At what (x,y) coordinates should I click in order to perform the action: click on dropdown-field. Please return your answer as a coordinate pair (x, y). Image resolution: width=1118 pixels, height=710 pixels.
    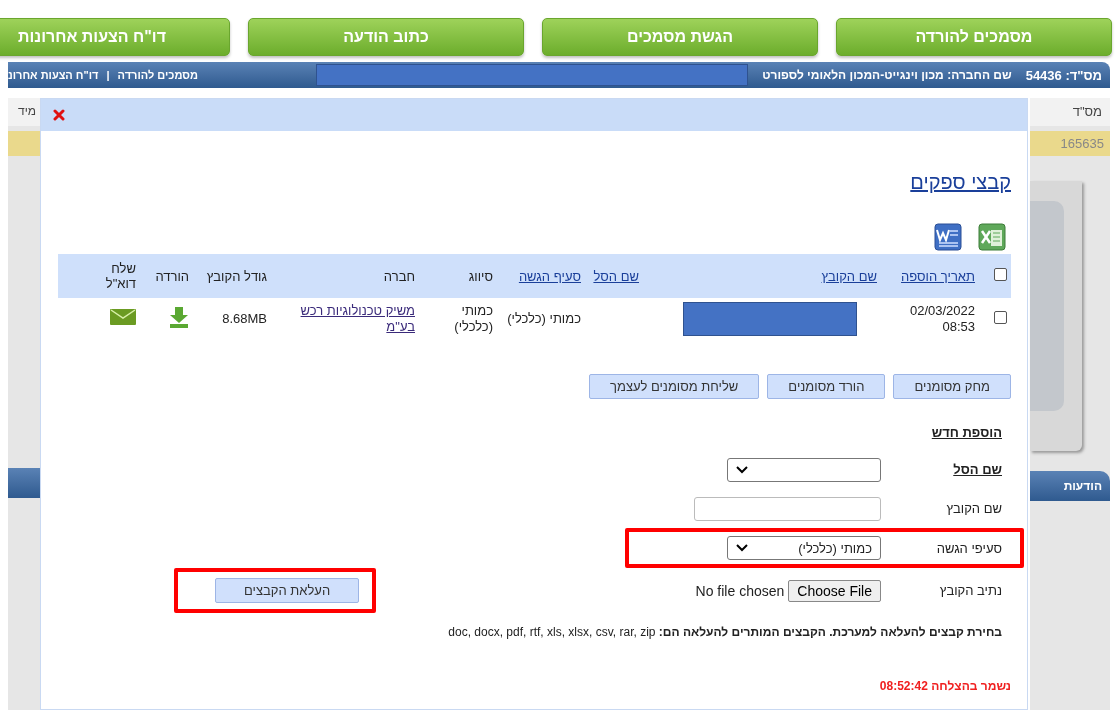
    Looking at the image, I should click on (804, 469).